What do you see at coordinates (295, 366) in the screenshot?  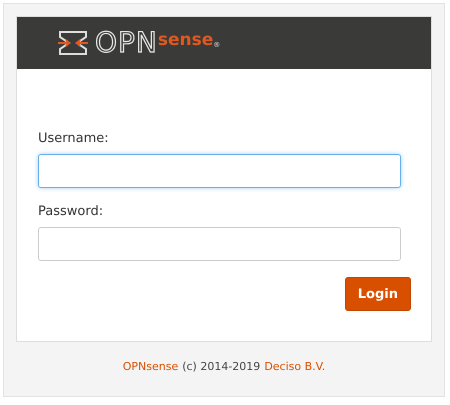 I see `company-link: Deciso B.V.` at bounding box center [295, 366].